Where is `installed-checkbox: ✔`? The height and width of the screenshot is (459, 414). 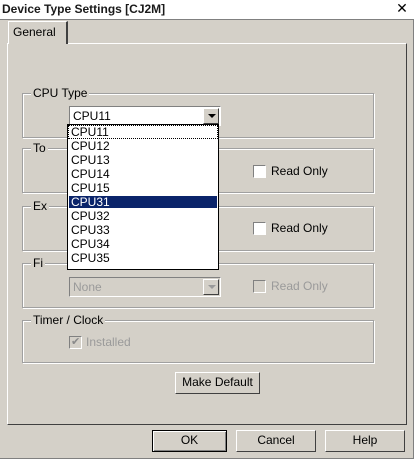
installed-checkbox: ✔ is located at coordinates (75, 342).